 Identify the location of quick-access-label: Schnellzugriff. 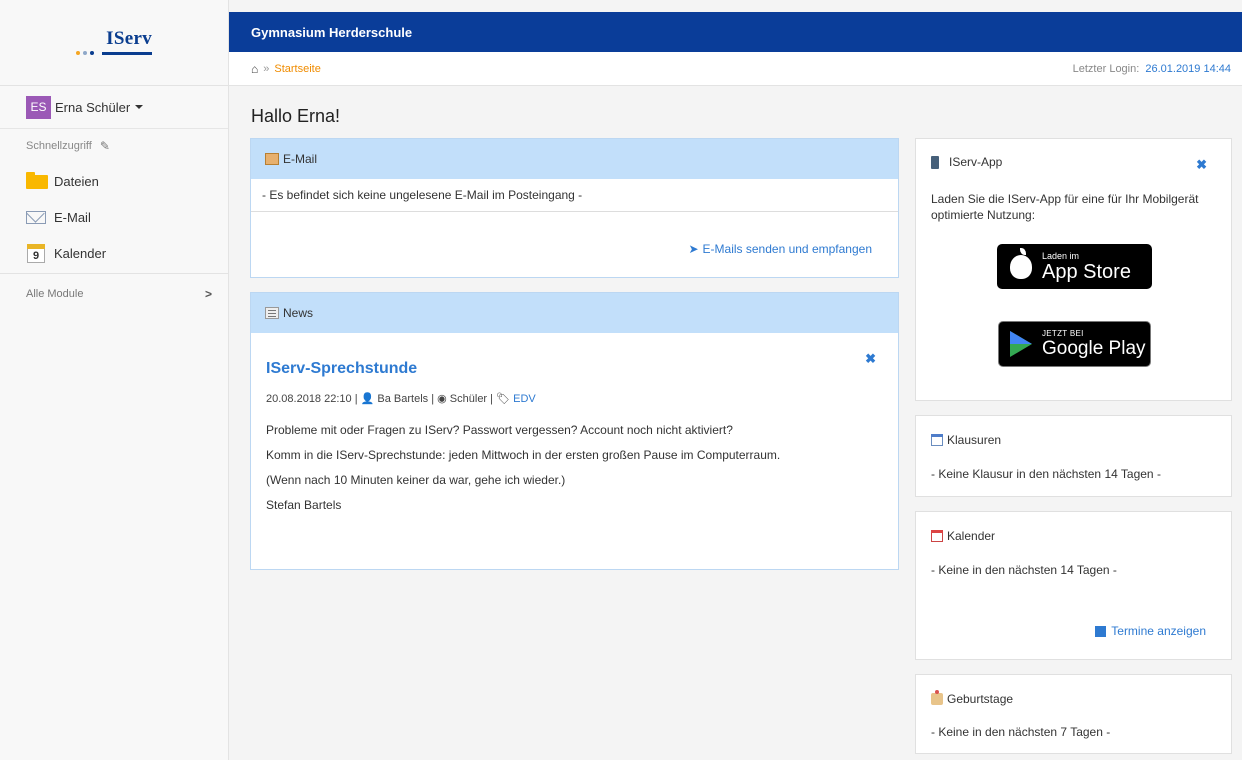
(59, 146).